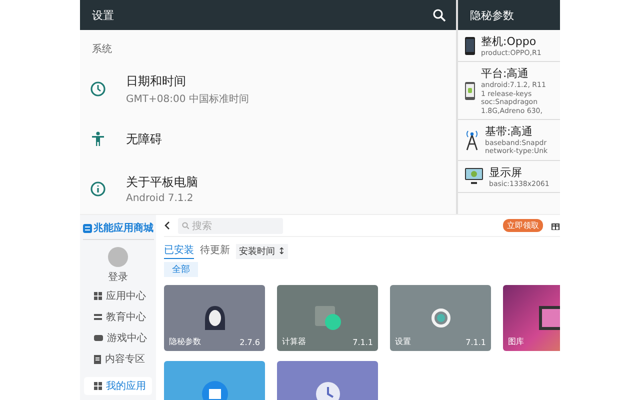 Image resolution: width=640 pixels, height=400 pixels. I want to click on app-bar-title: 设置, so click(103, 15).